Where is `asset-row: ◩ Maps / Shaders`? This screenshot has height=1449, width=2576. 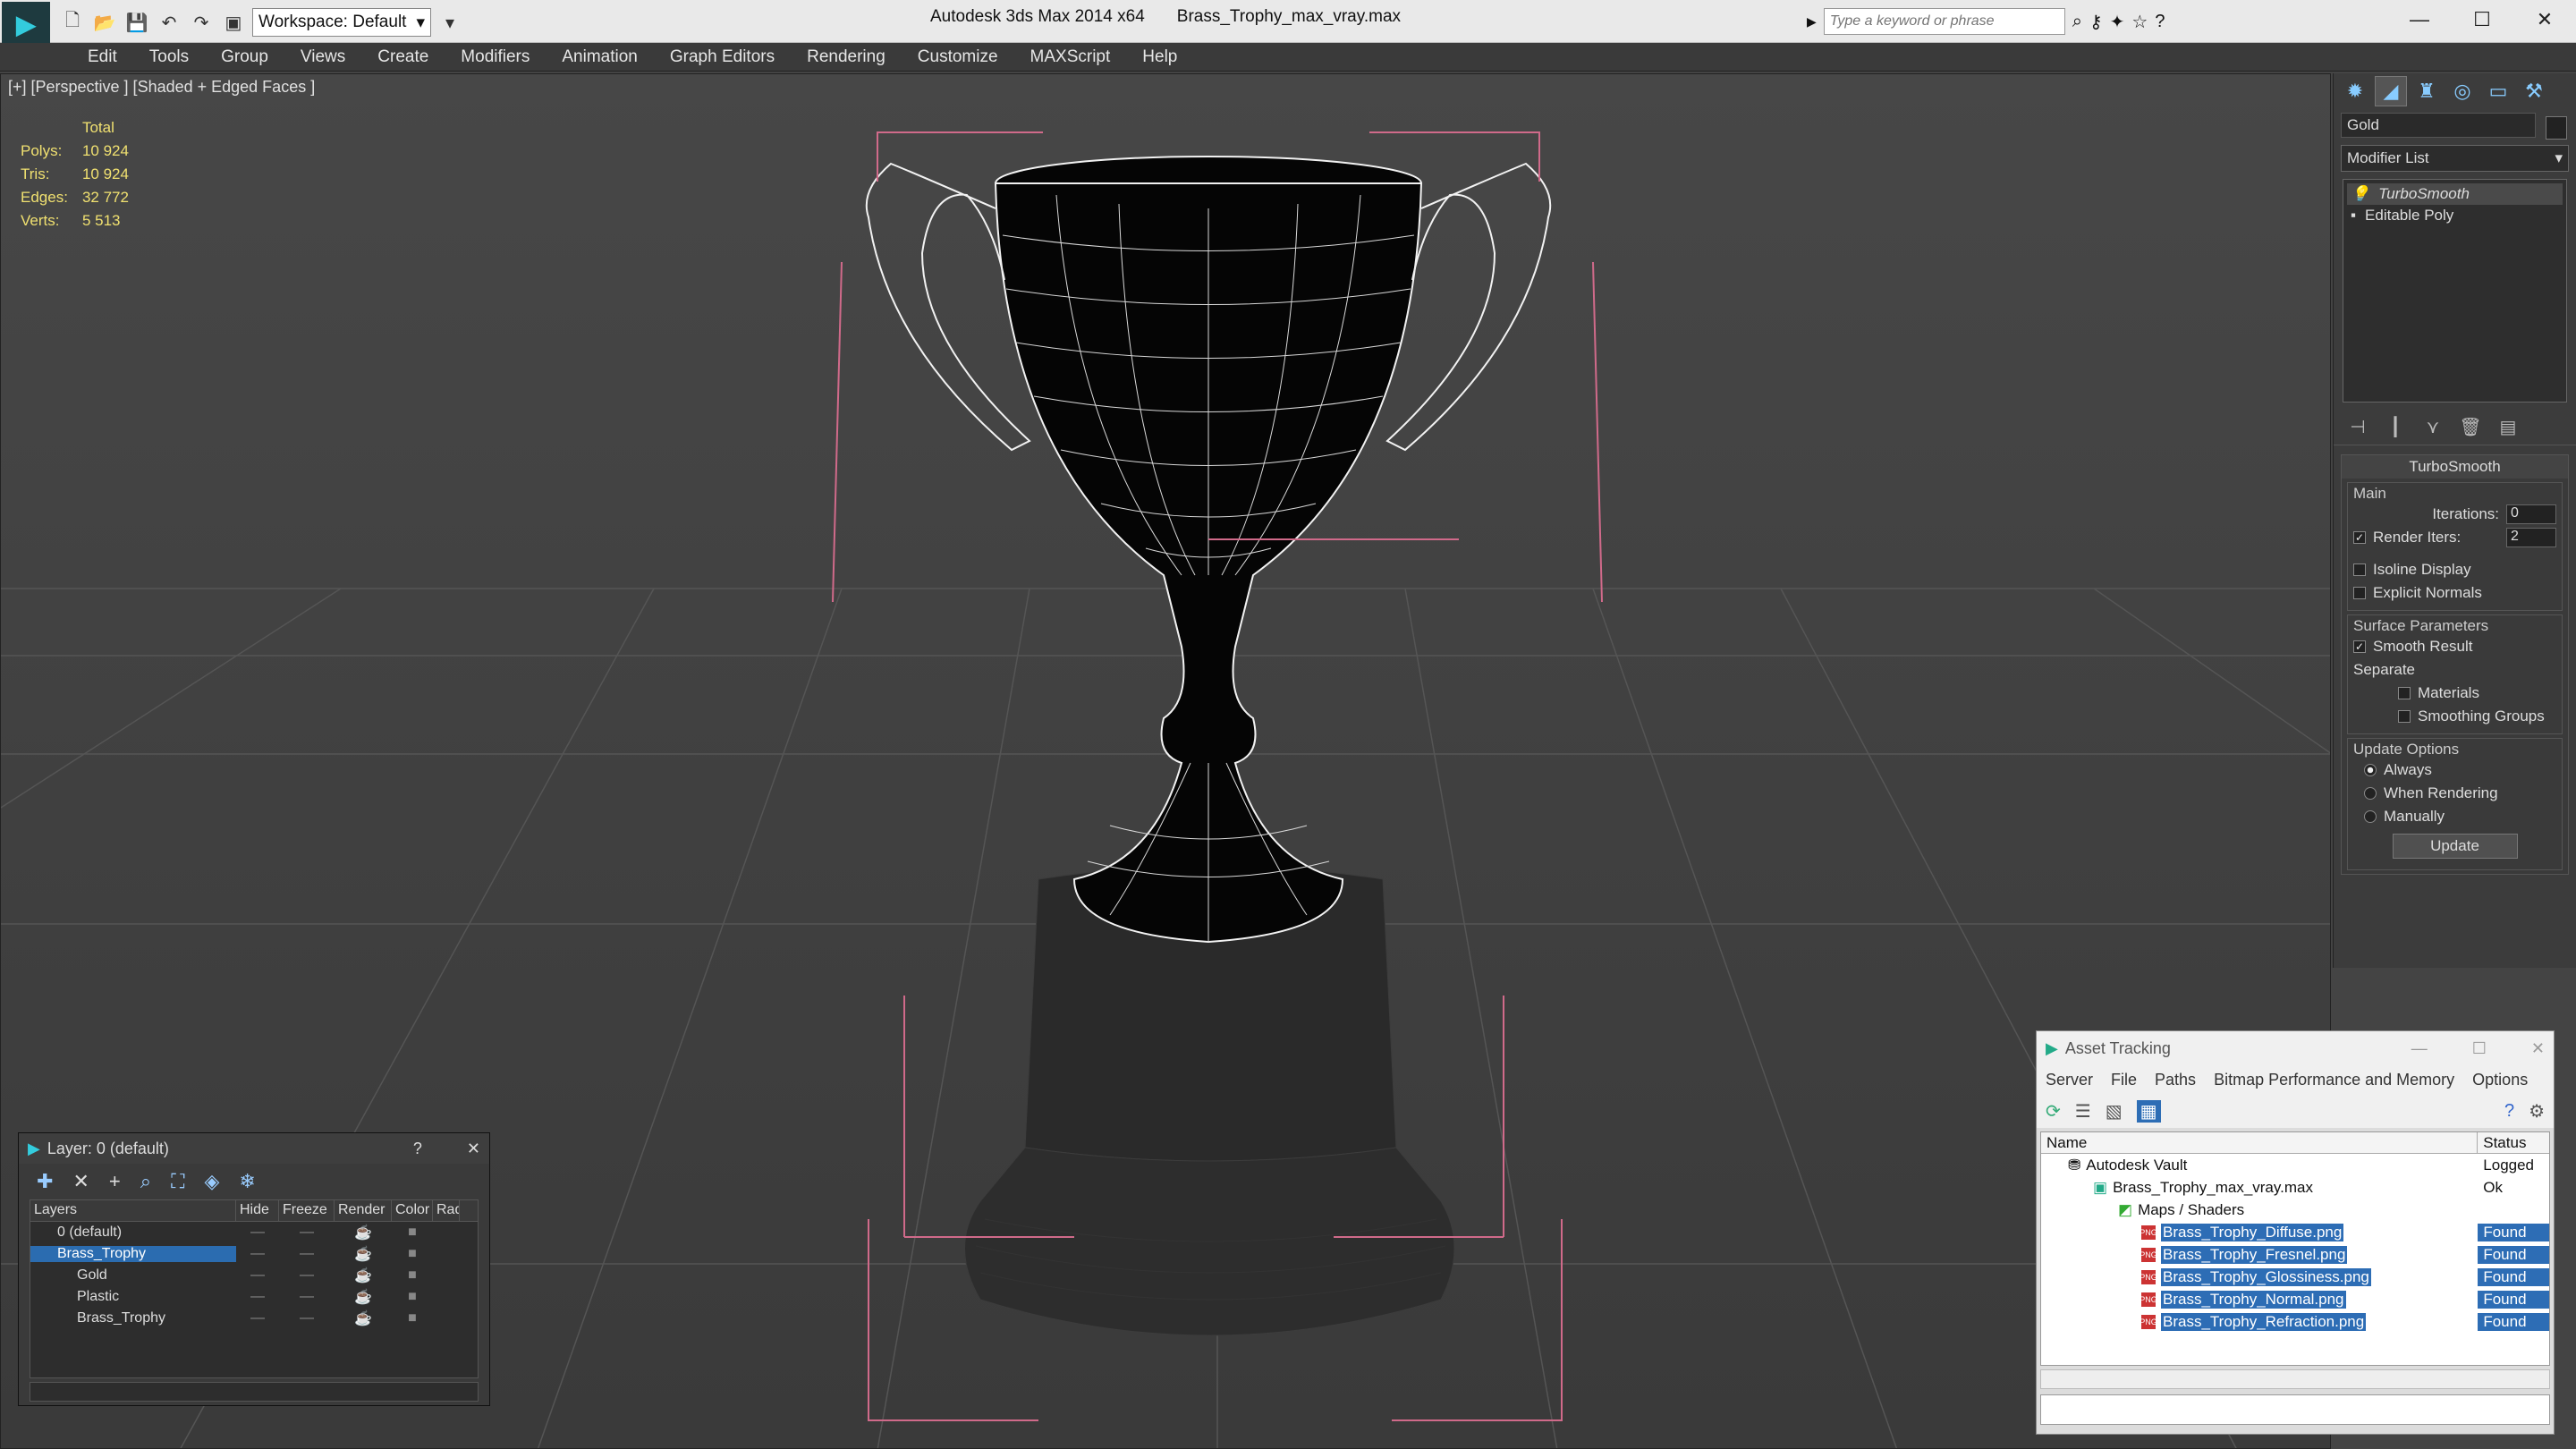
asset-row: ◩ Maps / Shaders is located at coordinates (2295, 1210).